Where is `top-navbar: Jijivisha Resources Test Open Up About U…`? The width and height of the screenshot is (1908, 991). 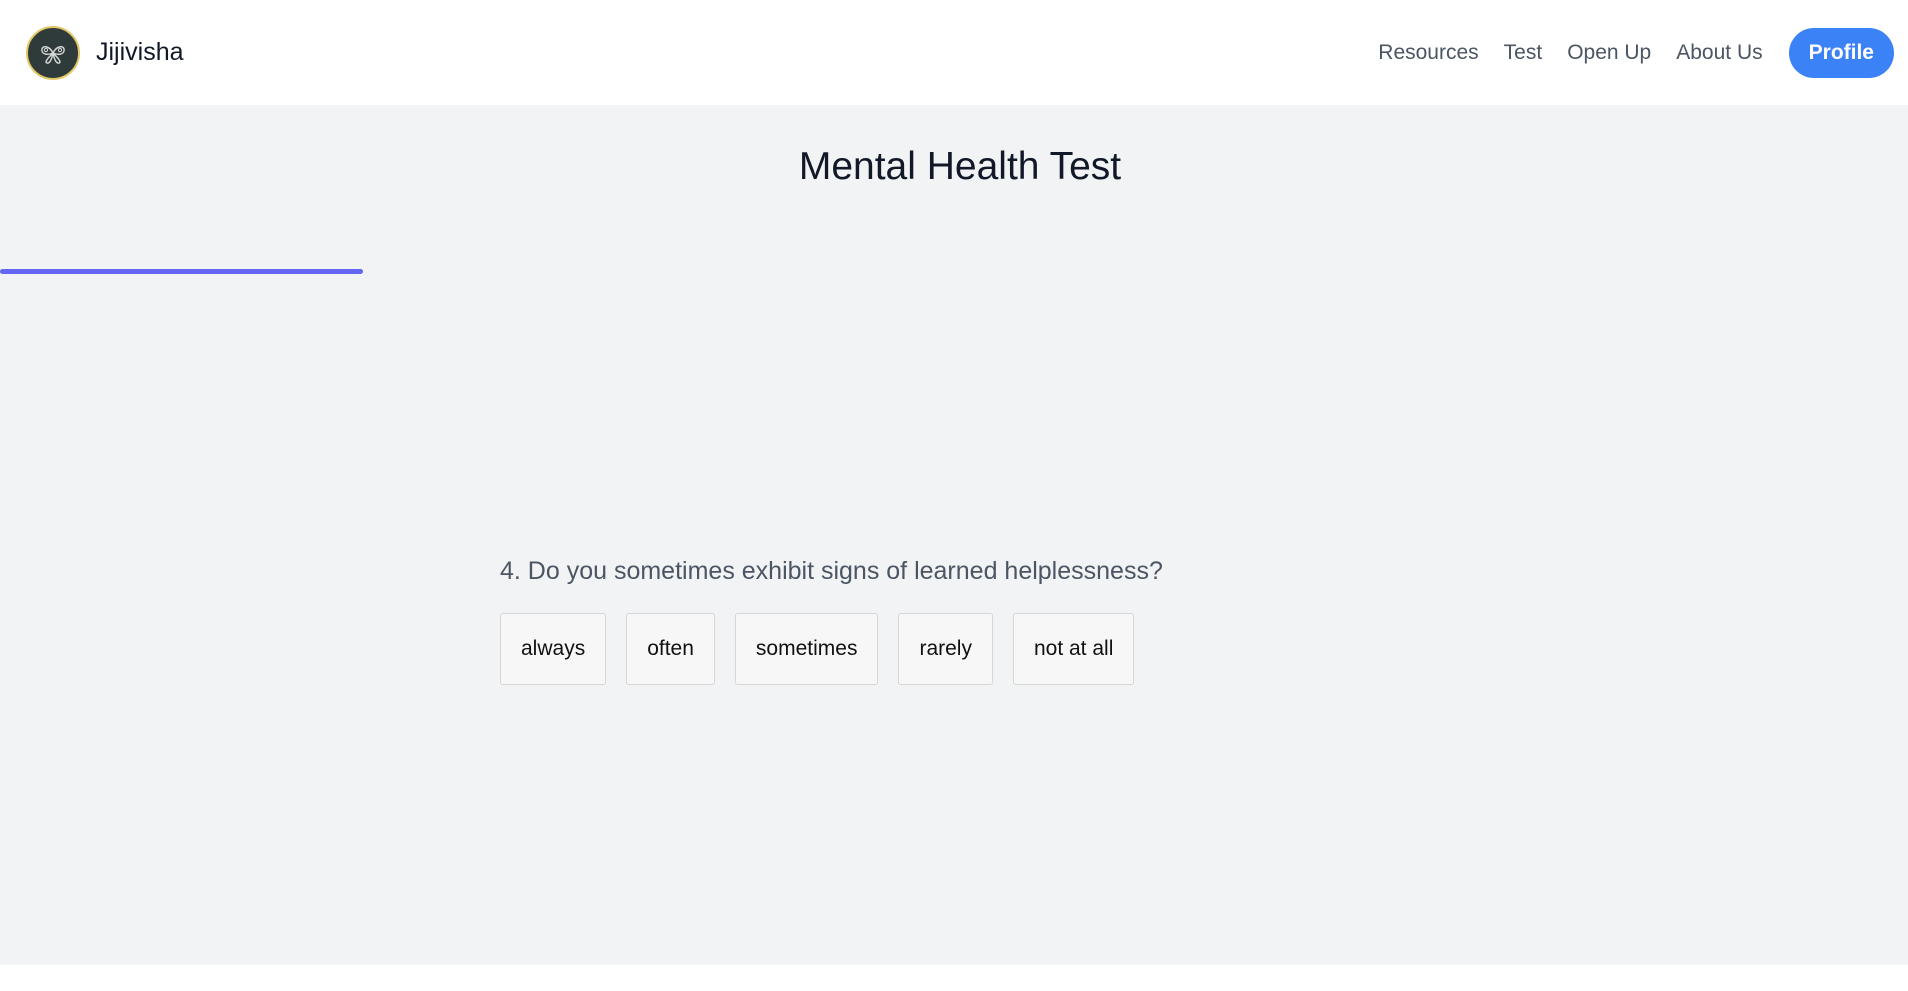 top-navbar: Jijivisha Resources Test Open Up About U… is located at coordinates (954, 52).